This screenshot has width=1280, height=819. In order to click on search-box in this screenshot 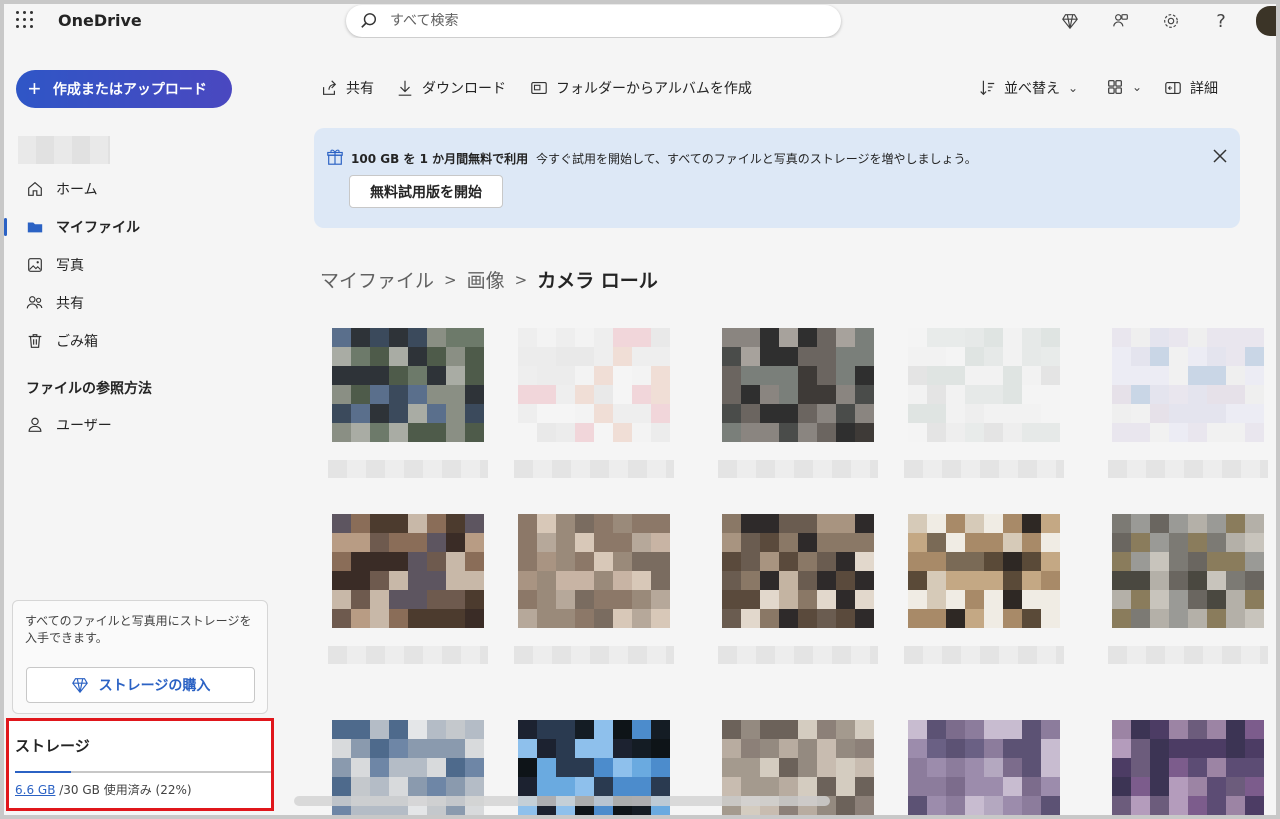, I will do `click(593, 21)`.